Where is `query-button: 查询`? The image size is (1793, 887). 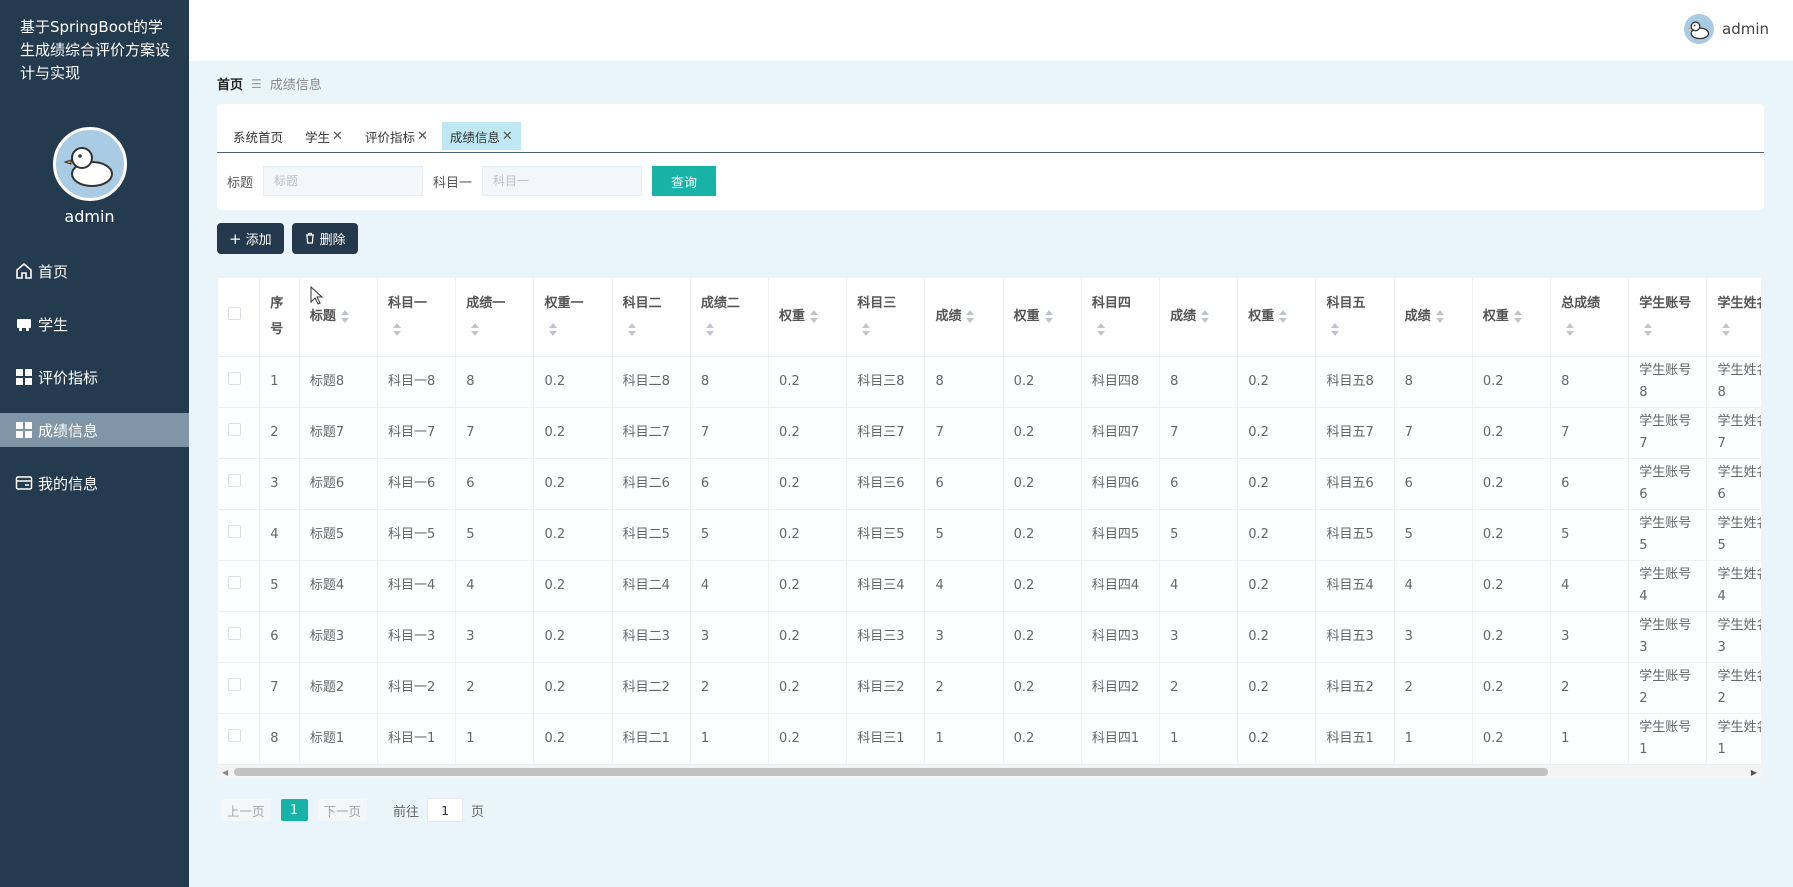 query-button: 查询 is located at coordinates (684, 181).